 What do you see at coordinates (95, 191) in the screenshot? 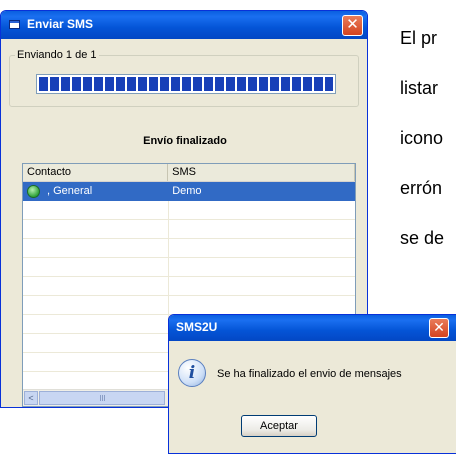
I see `contact-cell: , General` at bounding box center [95, 191].